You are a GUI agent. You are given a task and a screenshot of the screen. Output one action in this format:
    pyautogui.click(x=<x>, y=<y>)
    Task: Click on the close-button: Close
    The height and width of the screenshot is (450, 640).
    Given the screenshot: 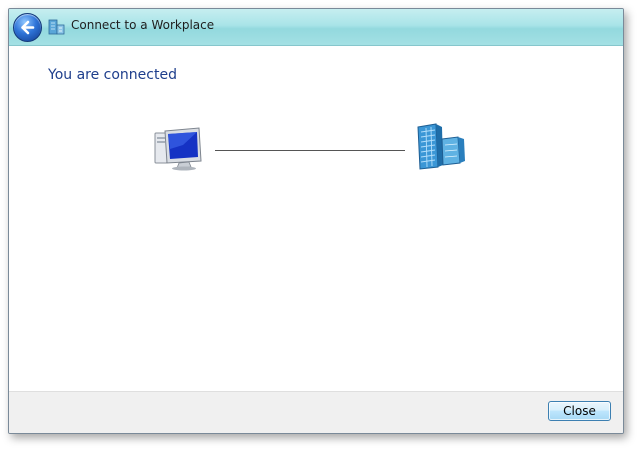 What is the action you would take?
    pyautogui.click(x=579, y=411)
    